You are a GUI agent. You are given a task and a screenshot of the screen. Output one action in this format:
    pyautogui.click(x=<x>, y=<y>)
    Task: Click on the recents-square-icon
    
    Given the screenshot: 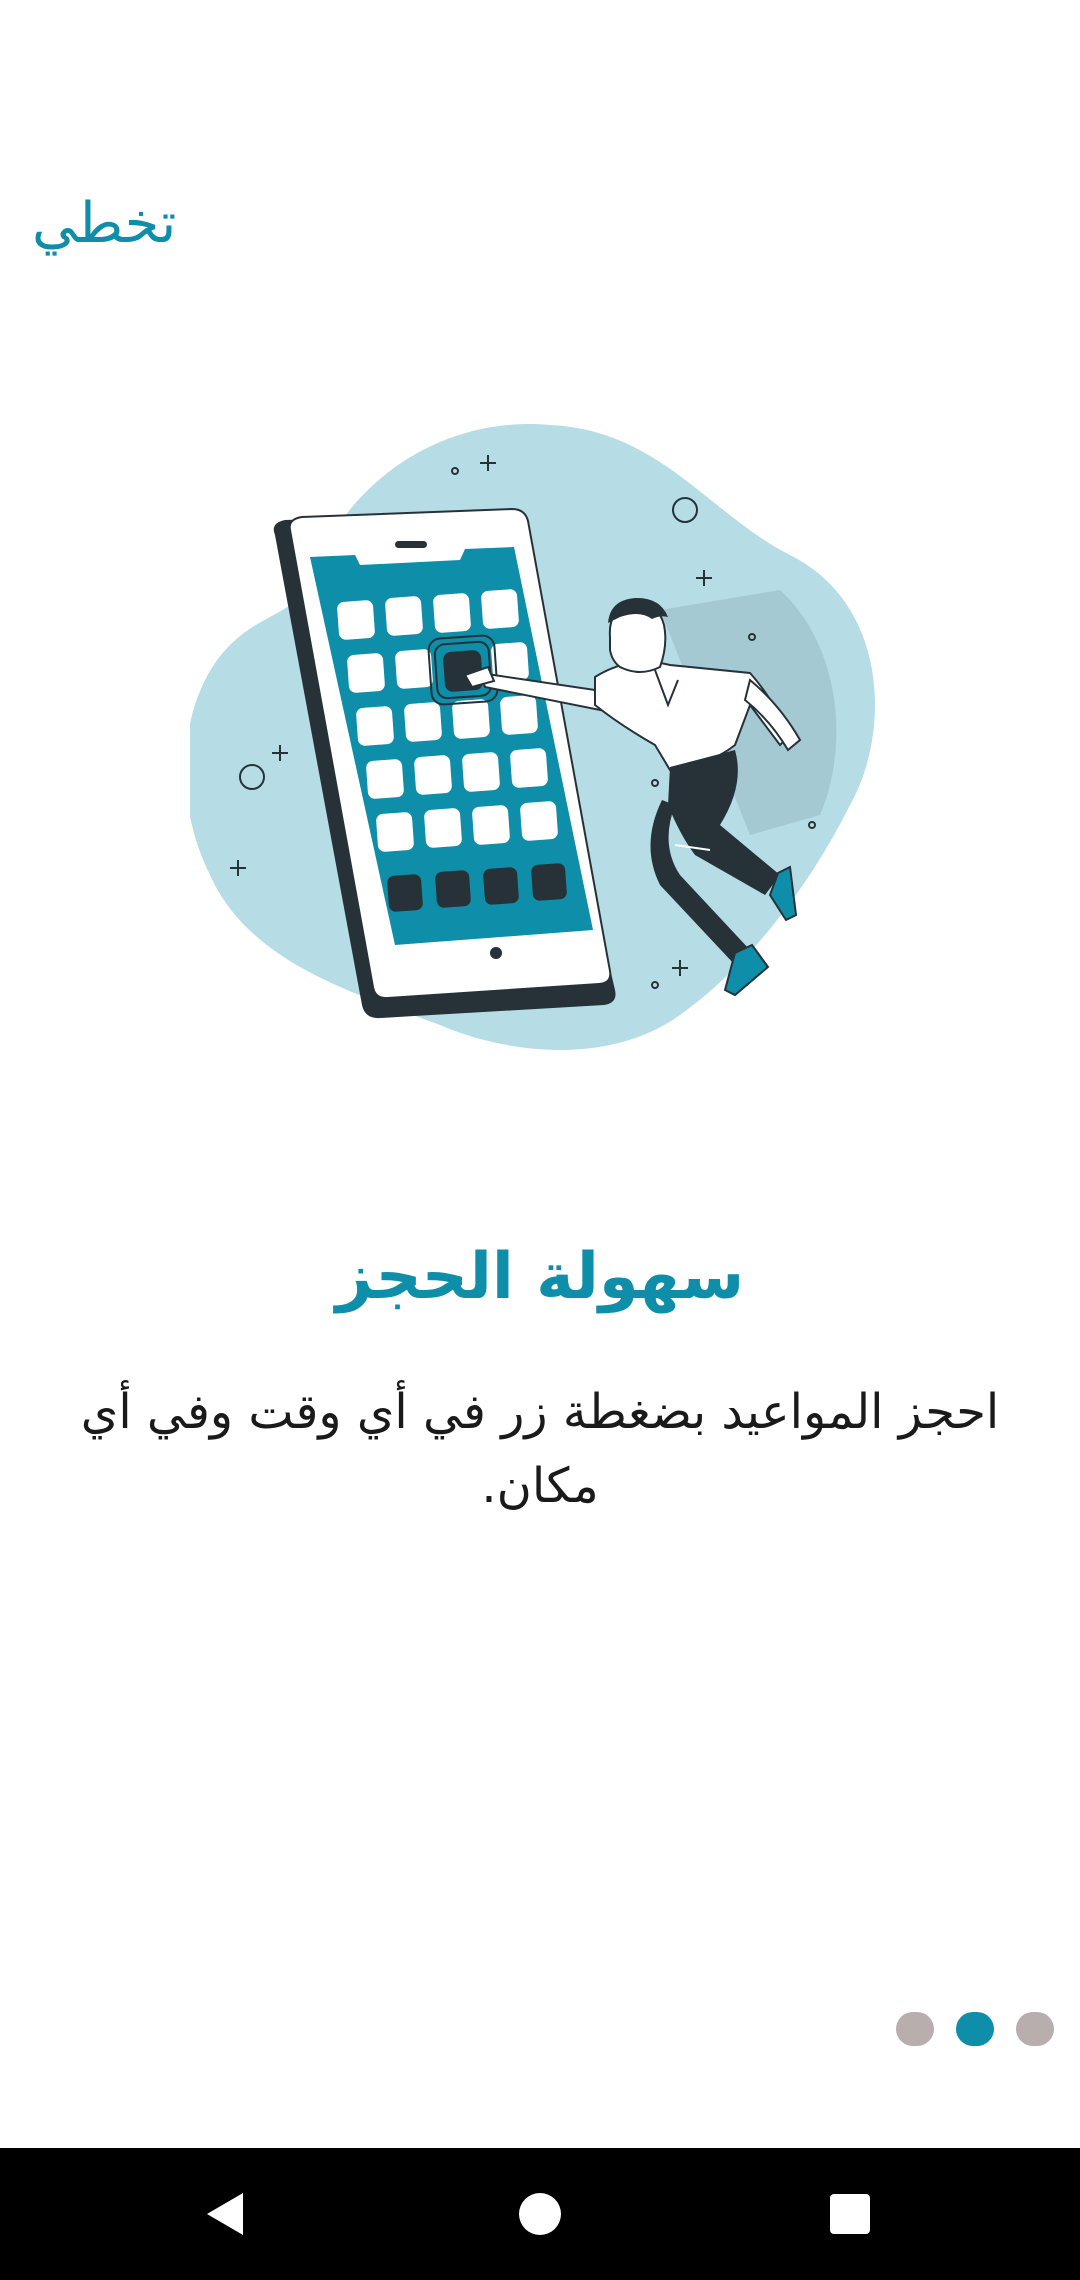 What is the action you would take?
    pyautogui.click(x=850, y=2214)
    